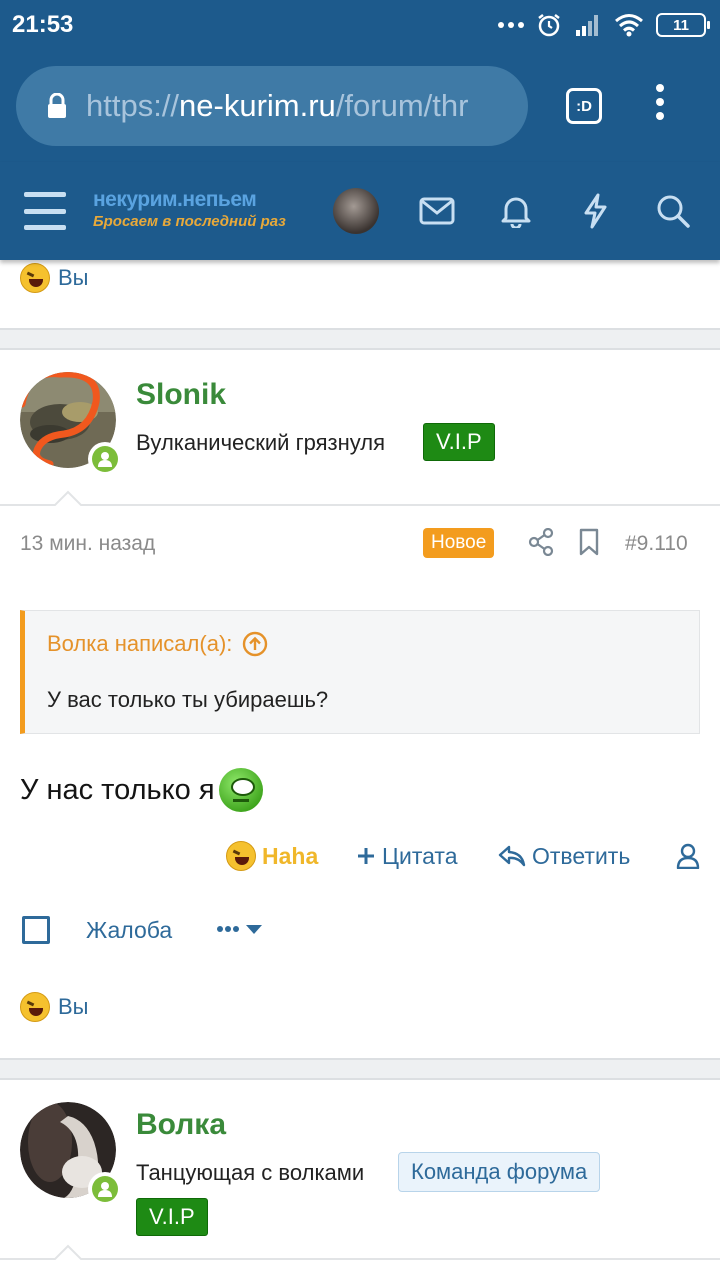  Describe the element at coordinates (188, 699) in the screenshot. I see `quote-text: У вас только ты убираешь?` at that location.